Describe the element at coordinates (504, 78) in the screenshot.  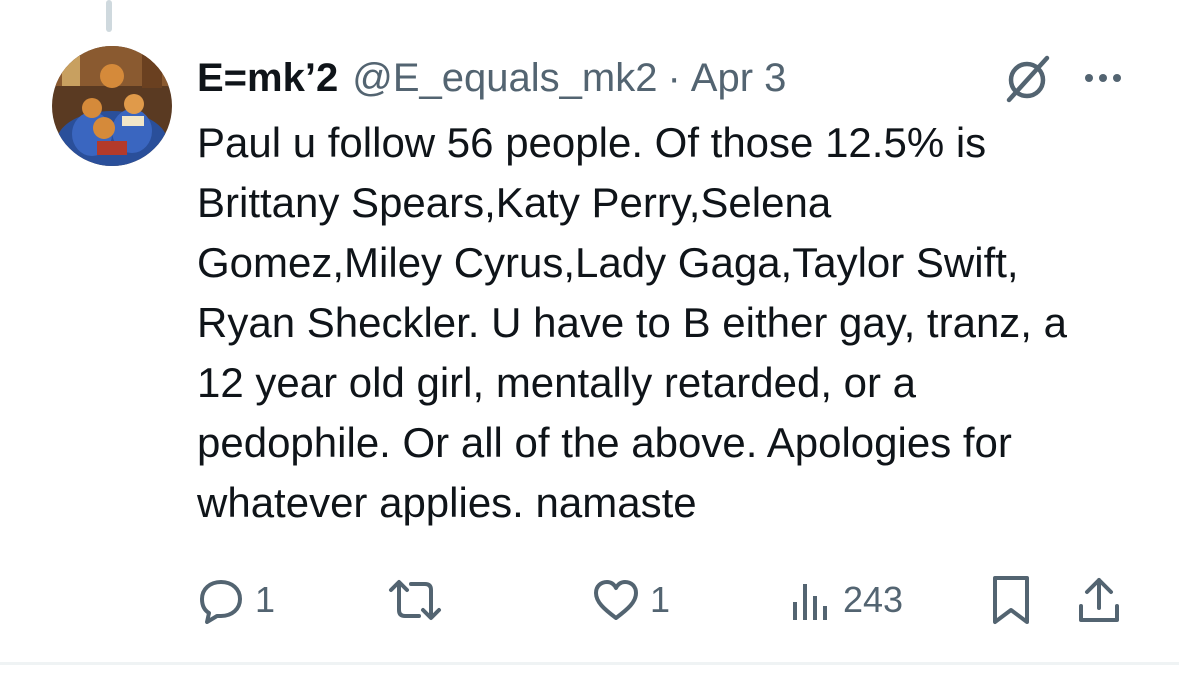
I see `user-handle: @E_equals_mk2` at that location.